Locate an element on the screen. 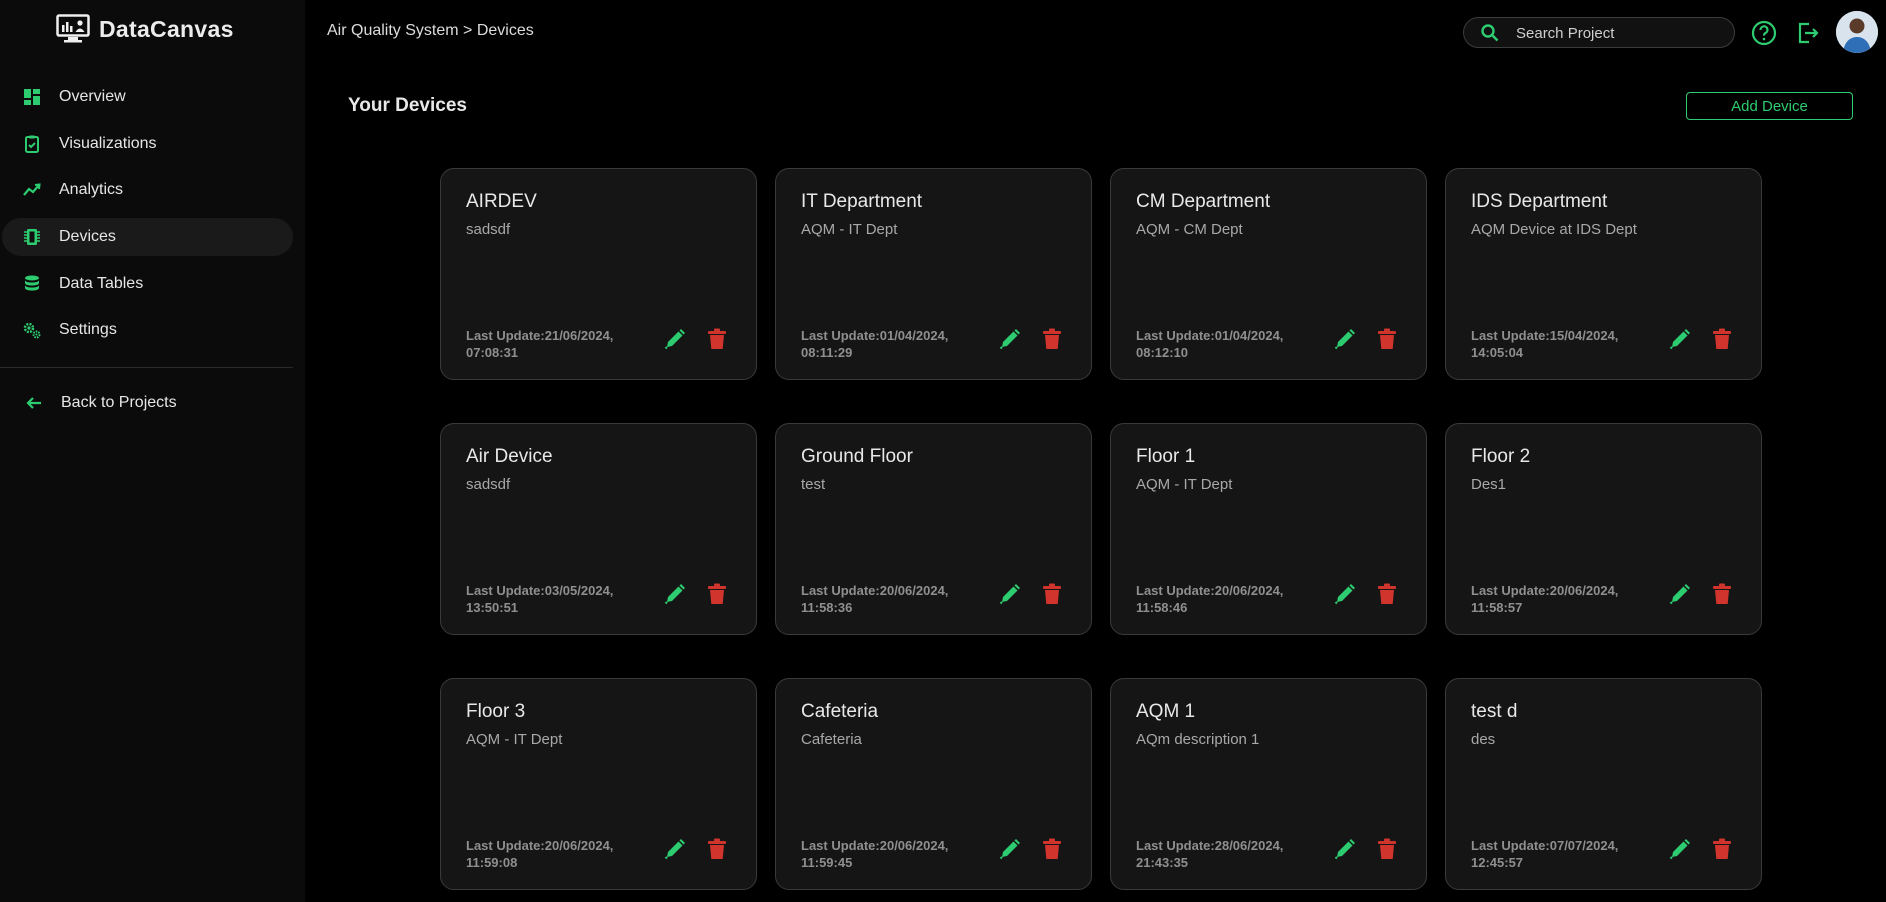 This screenshot has width=1886, height=902. back-to-projects-link: Back to Projects is located at coordinates (149, 403).